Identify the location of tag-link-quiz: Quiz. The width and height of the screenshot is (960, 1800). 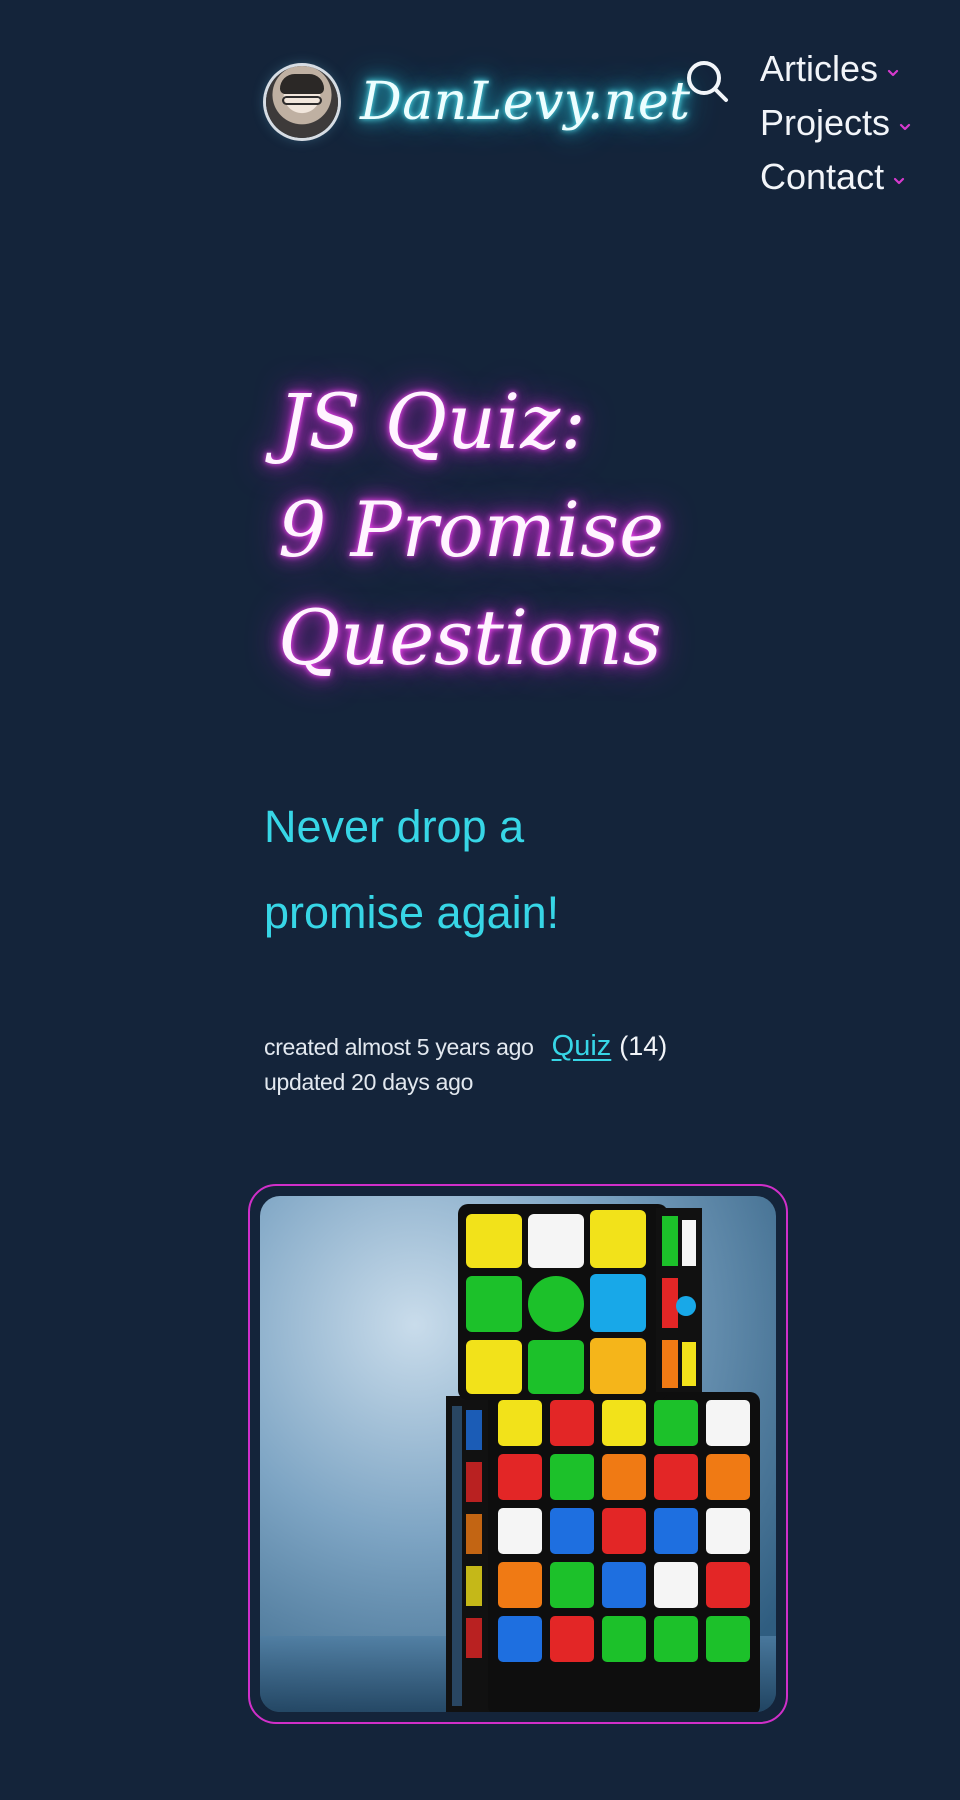
(582, 1046).